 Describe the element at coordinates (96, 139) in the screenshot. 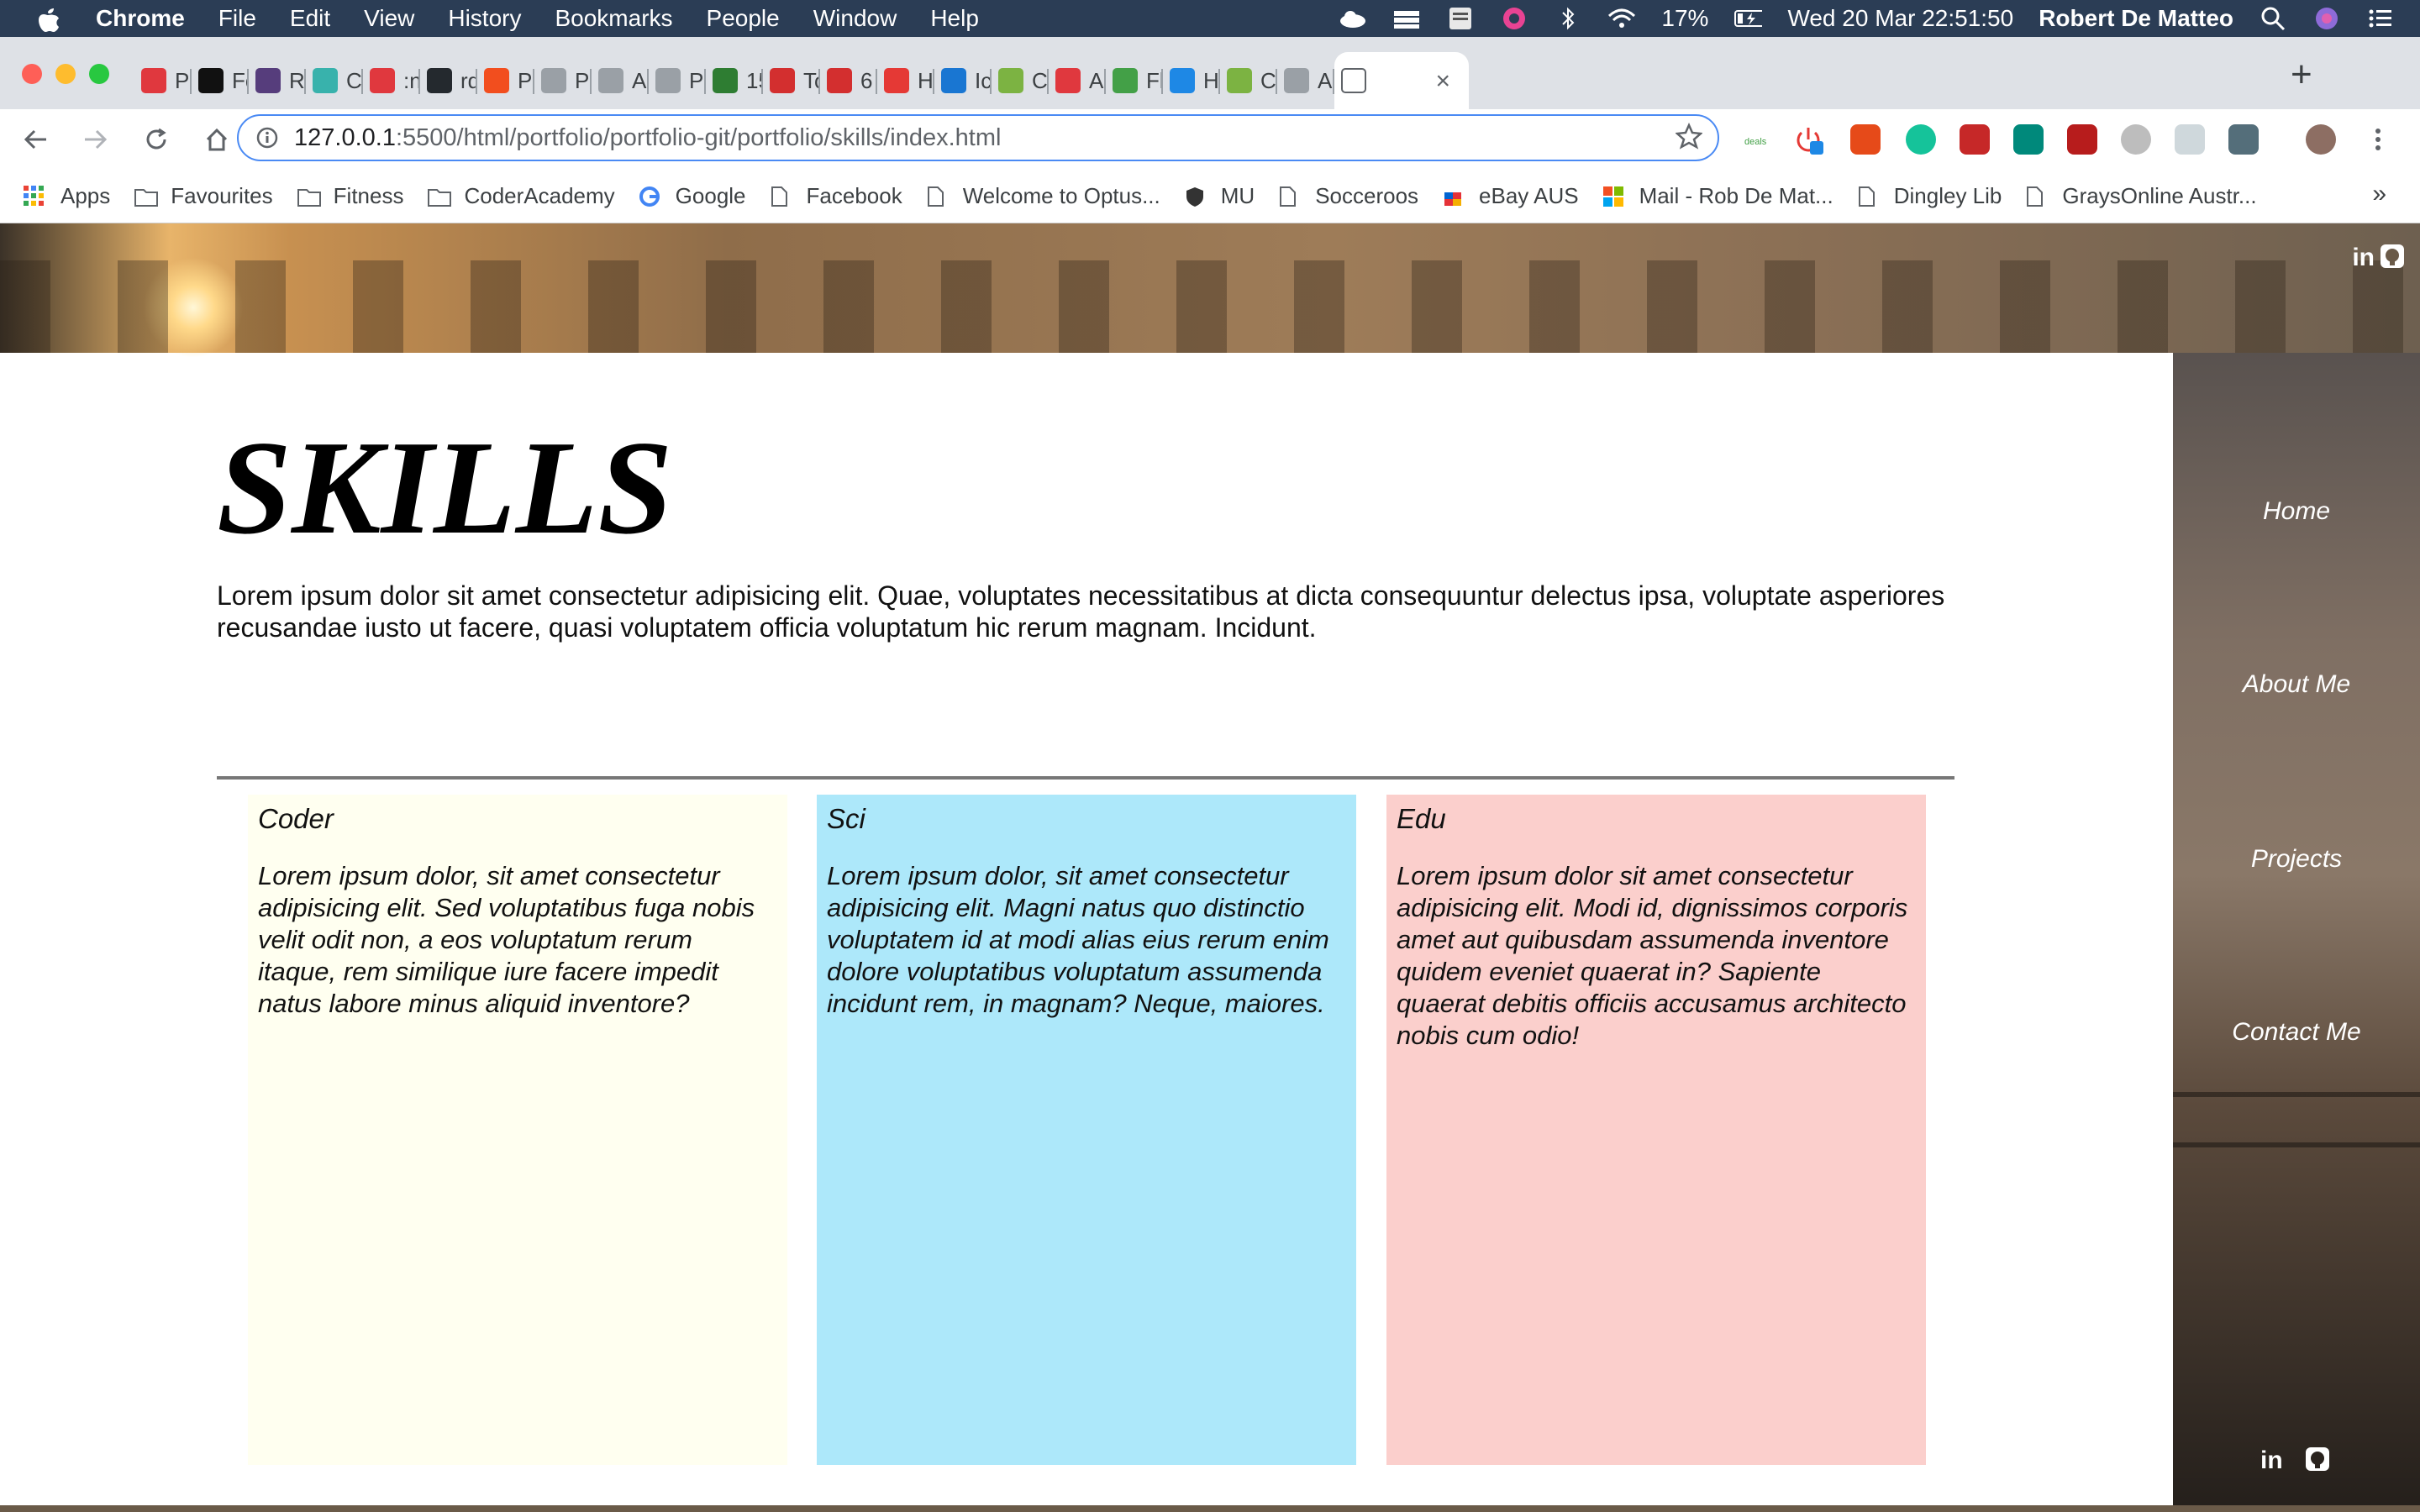

I see `forward-icon` at that location.